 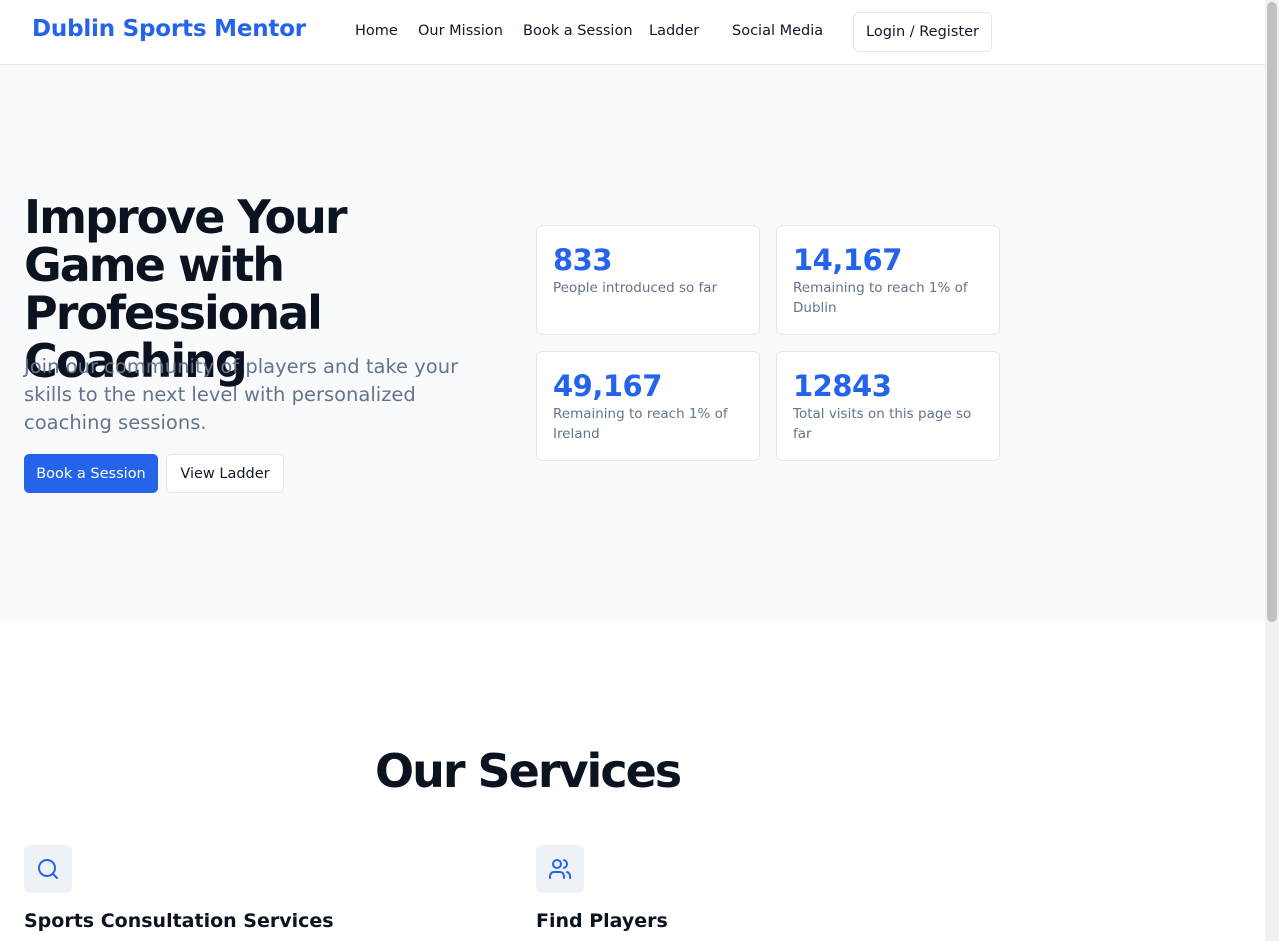 I want to click on users-icon, so click(x=560, y=869).